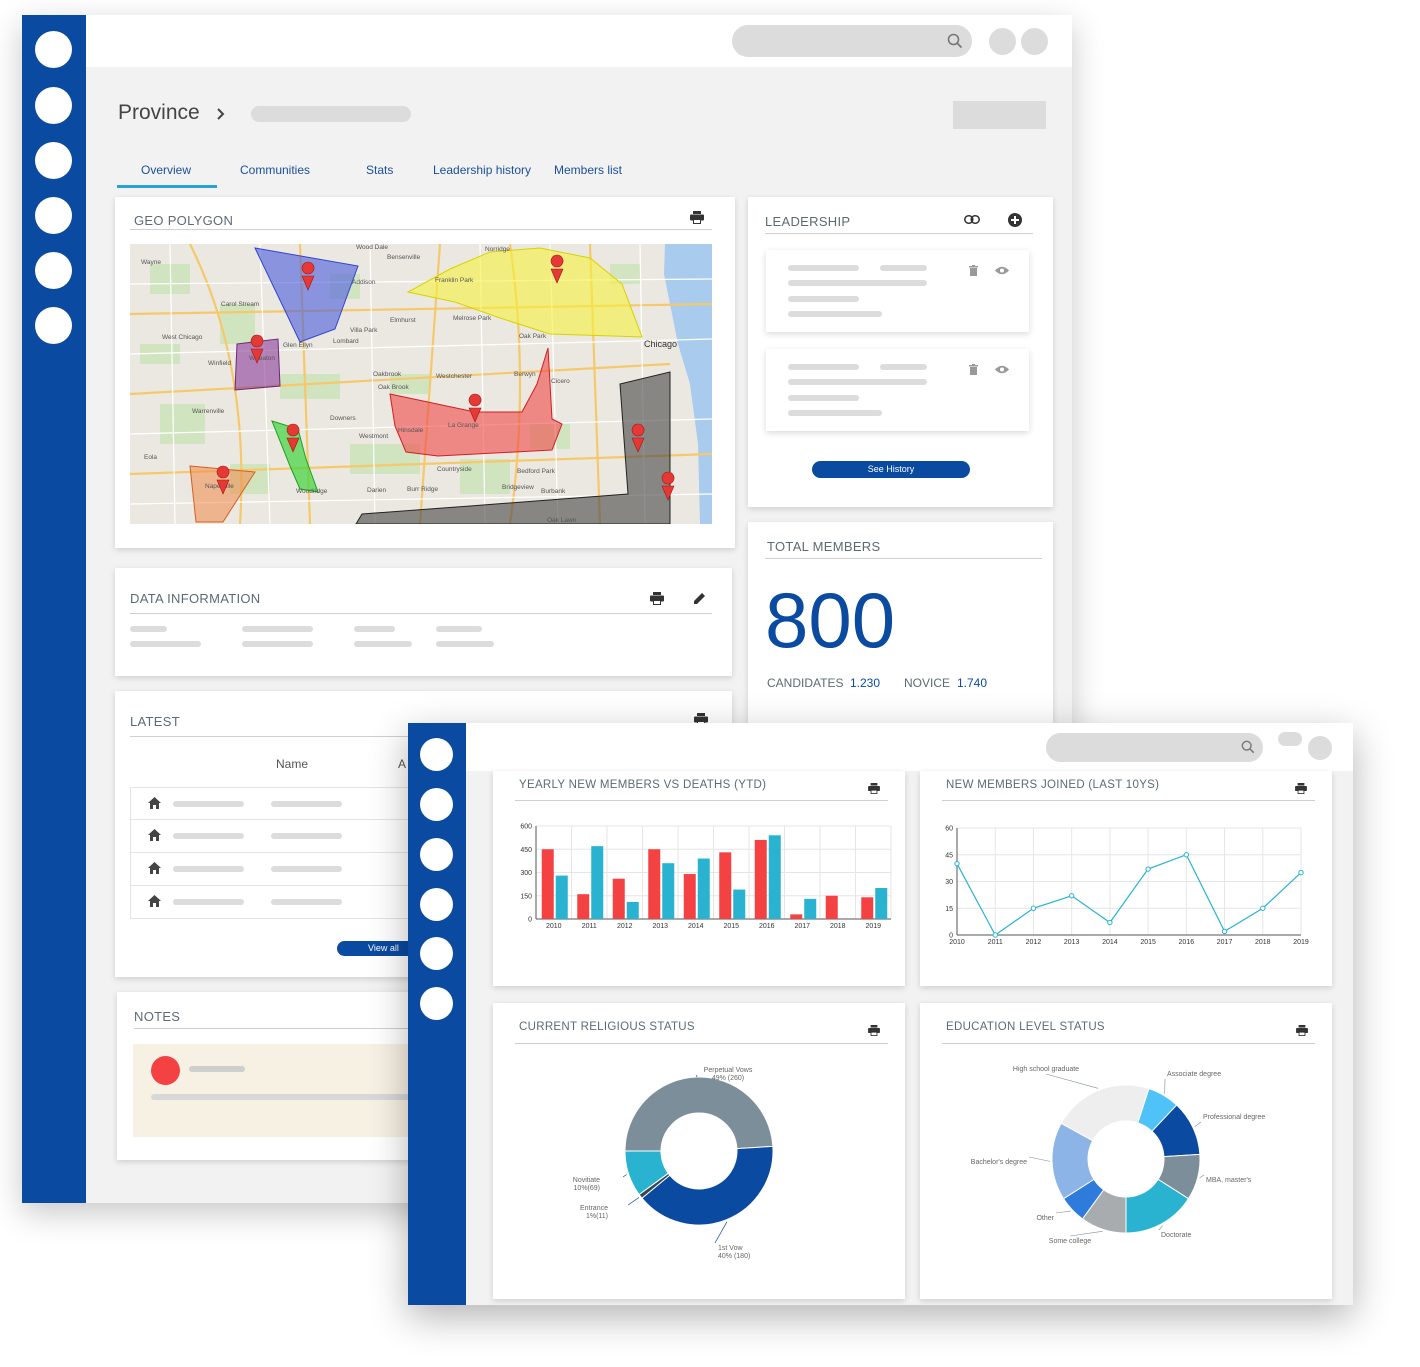 The image size is (1420, 1367). What do you see at coordinates (155, 721) in the screenshot?
I see `latest-title: LATEST` at bounding box center [155, 721].